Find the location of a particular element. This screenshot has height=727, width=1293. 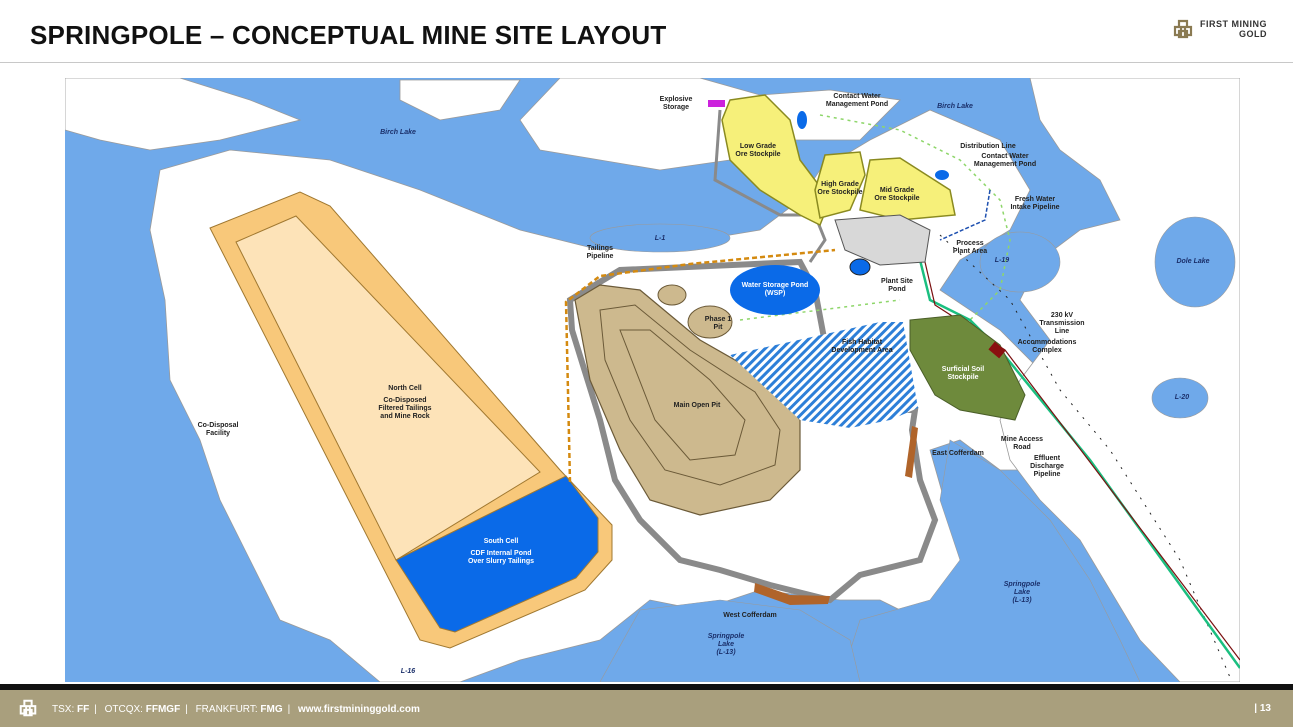

label-accommodations: Accommodations is located at coordinates (1047, 342).